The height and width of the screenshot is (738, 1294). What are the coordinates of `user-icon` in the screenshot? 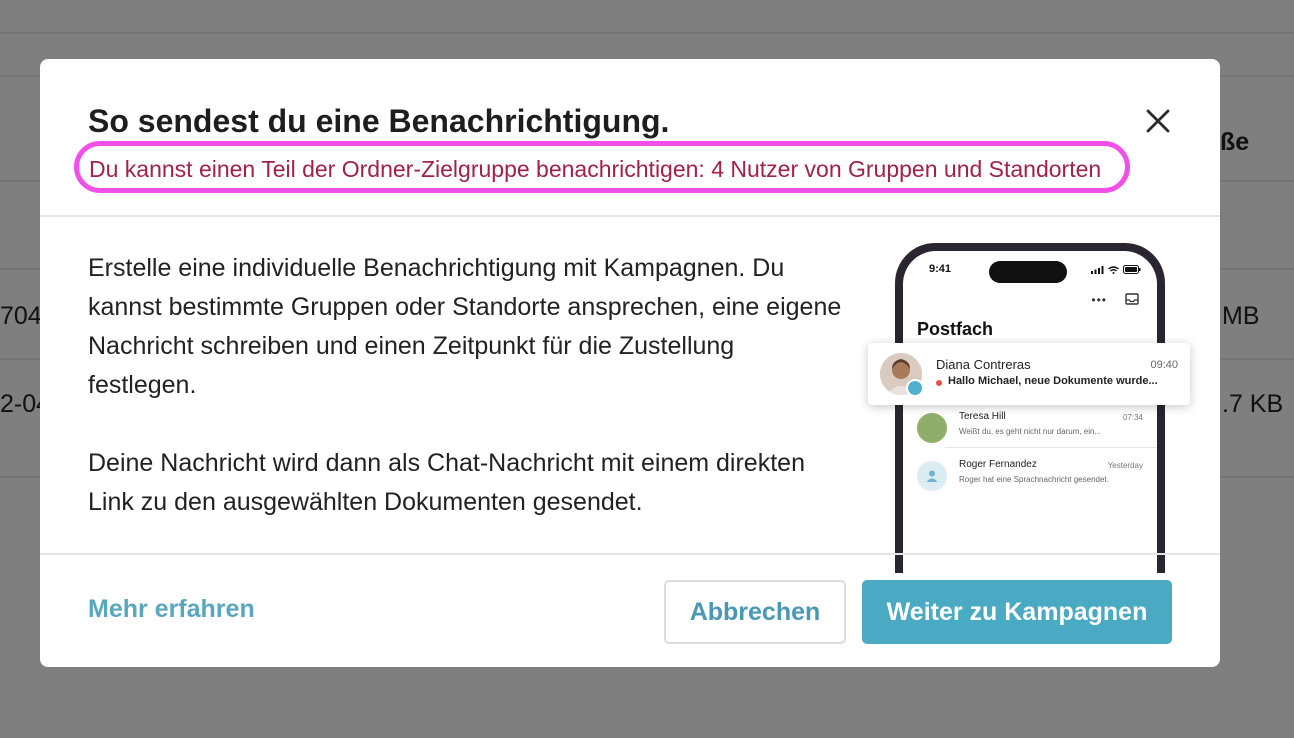 It's located at (932, 476).